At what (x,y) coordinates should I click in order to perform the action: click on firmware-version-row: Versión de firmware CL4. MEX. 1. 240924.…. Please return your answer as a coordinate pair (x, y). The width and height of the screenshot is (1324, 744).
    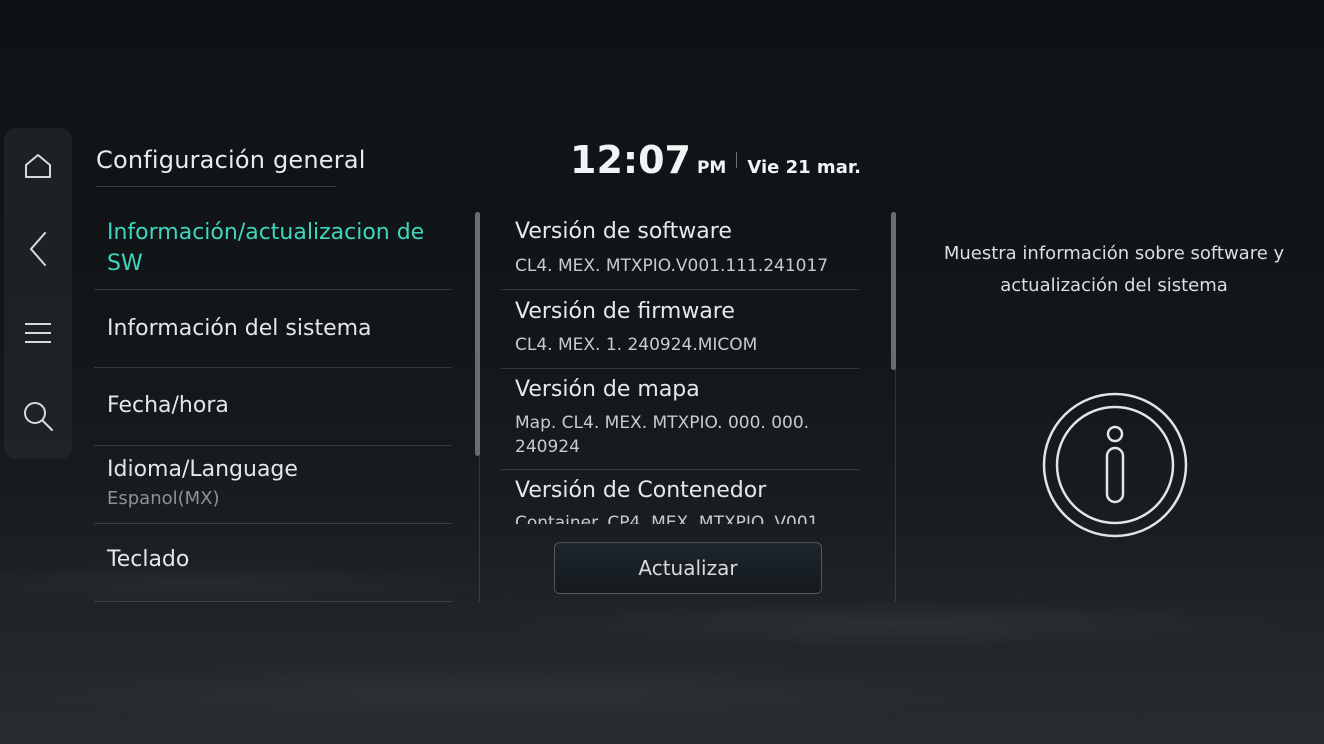
    Looking at the image, I should click on (680, 329).